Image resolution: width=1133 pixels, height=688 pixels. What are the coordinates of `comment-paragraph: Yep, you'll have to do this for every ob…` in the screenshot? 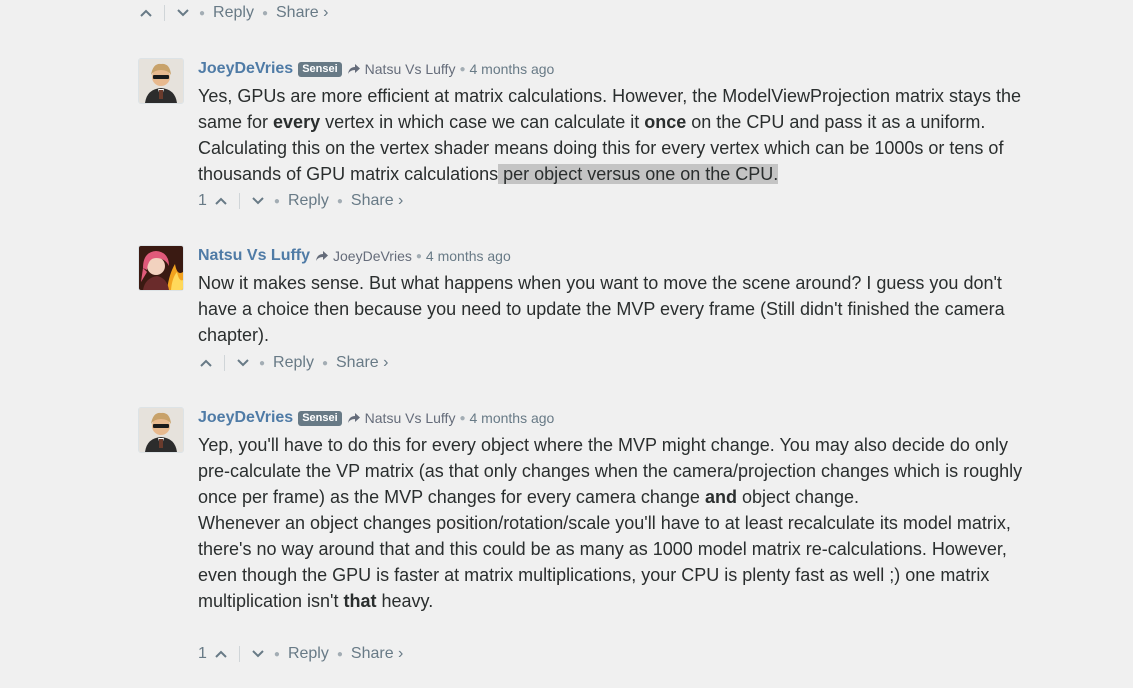 It's located at (610, 471).